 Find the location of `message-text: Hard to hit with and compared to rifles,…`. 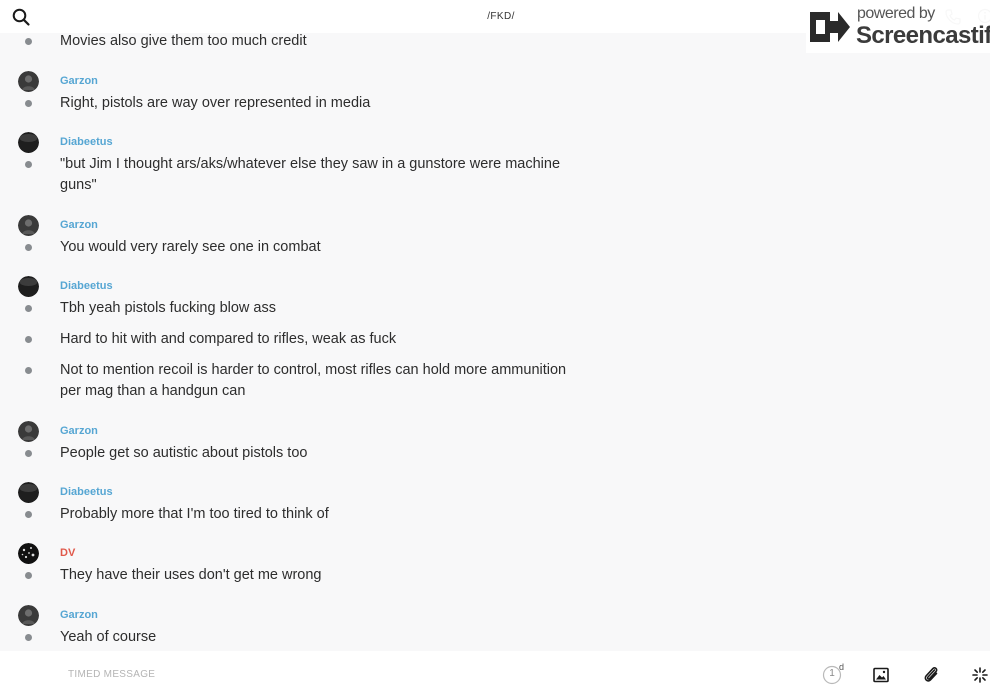

message-text: Hard to hit with and compared to rifles,… is located at coordinates (228, 339).